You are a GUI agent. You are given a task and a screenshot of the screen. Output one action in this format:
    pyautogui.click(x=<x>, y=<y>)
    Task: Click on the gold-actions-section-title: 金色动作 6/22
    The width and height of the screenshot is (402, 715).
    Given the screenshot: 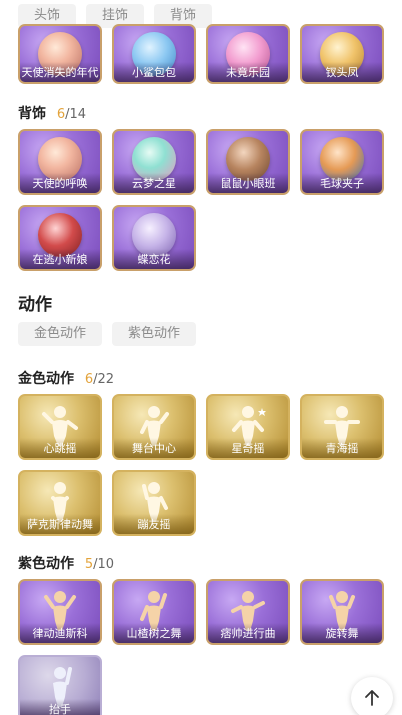 What is the action you would take?
    pyautogui.click(x=66, y=378)
    